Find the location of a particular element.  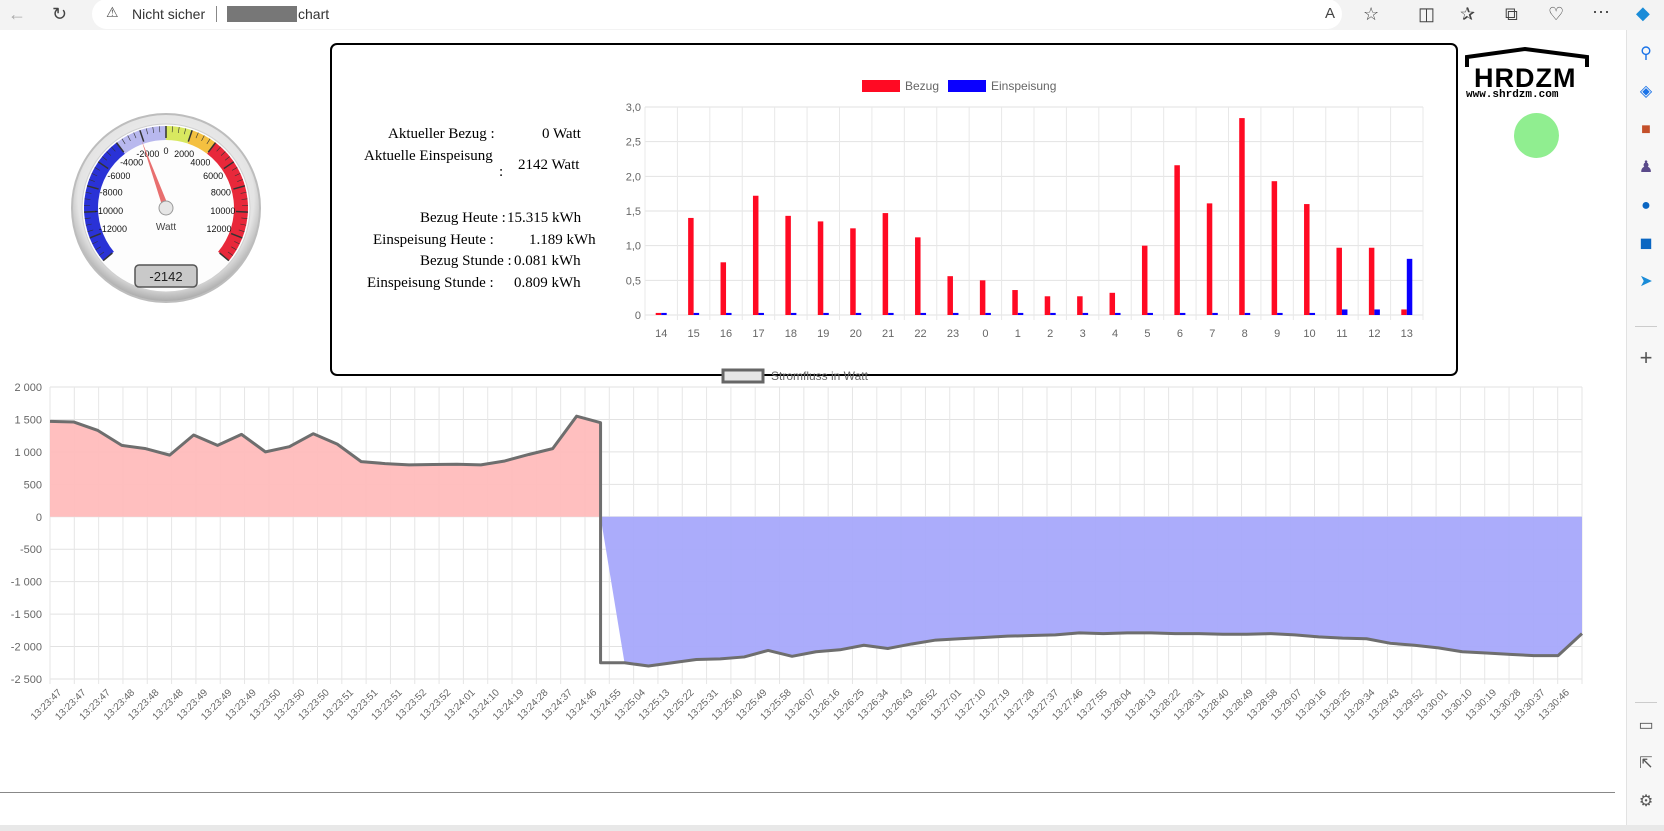

favorites-icon: ✰ is located at coordinates (1467, 14).